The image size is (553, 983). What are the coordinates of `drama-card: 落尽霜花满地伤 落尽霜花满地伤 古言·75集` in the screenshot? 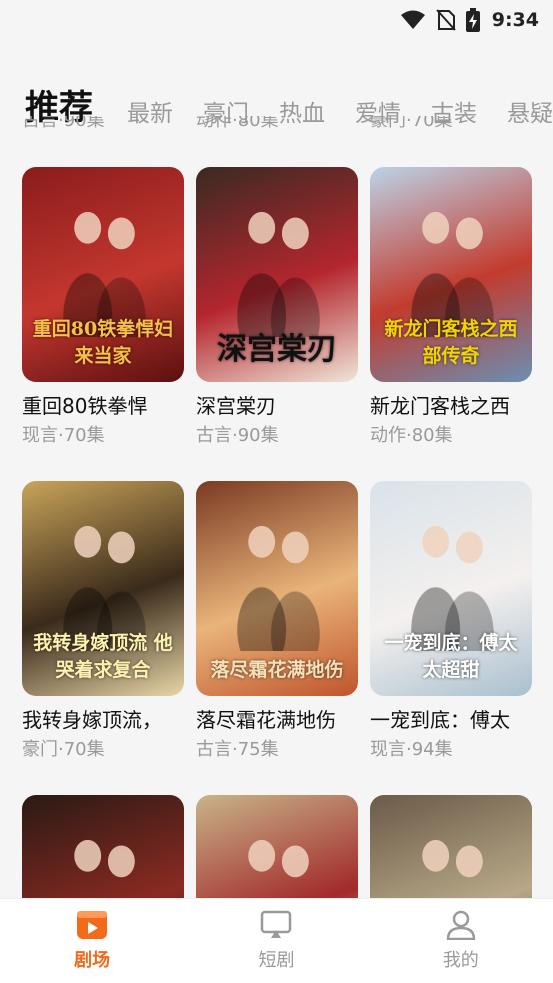 It's located at (277, 621).